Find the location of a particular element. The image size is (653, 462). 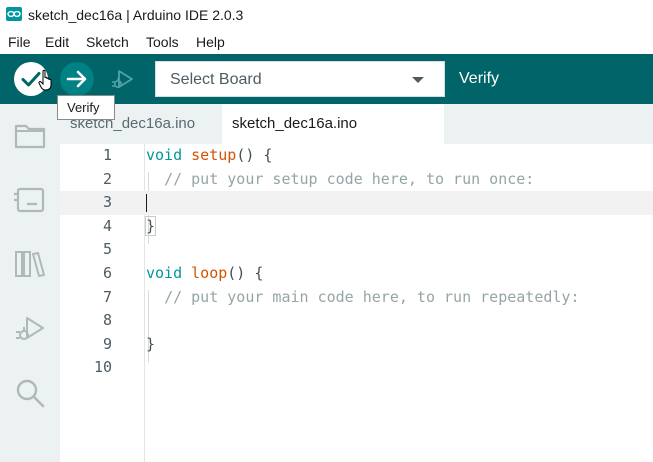

text-caret is located at coordinates (146, 203).